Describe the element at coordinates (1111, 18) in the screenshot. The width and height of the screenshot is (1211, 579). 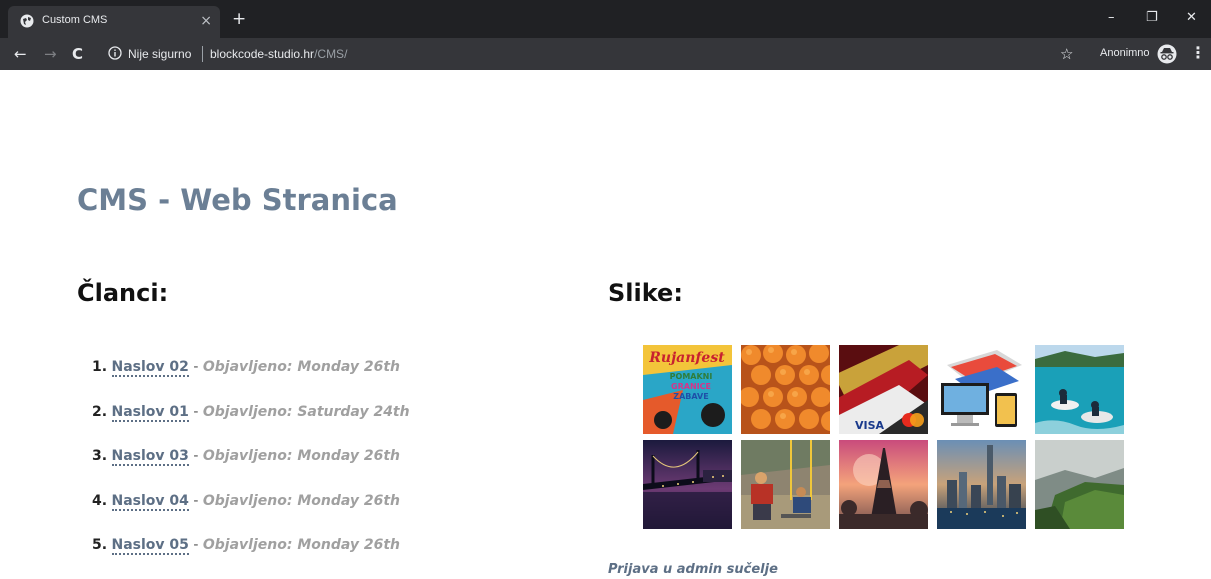
I see `minimize-button: –` at that location.